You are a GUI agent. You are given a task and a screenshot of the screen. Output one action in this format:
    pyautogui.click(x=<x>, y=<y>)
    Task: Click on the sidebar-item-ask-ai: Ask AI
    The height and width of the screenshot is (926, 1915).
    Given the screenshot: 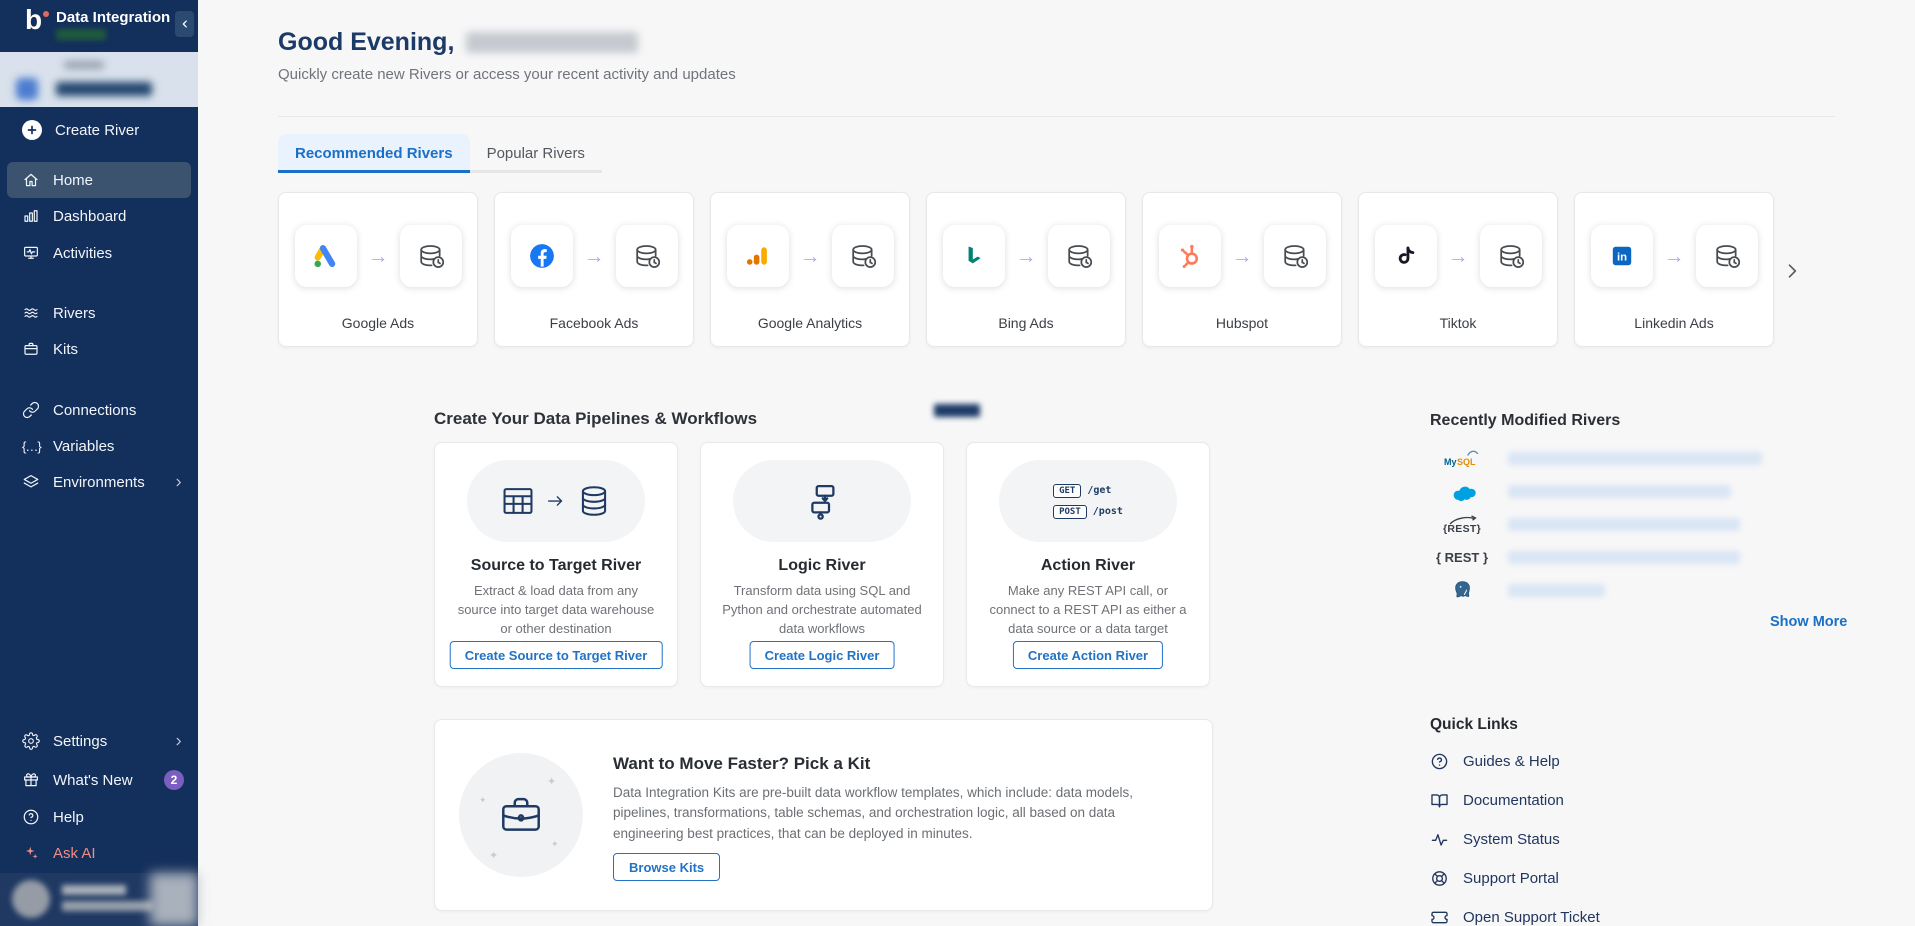 What is the action you would take?
    pyautogui.click(x=99, y=853)
    